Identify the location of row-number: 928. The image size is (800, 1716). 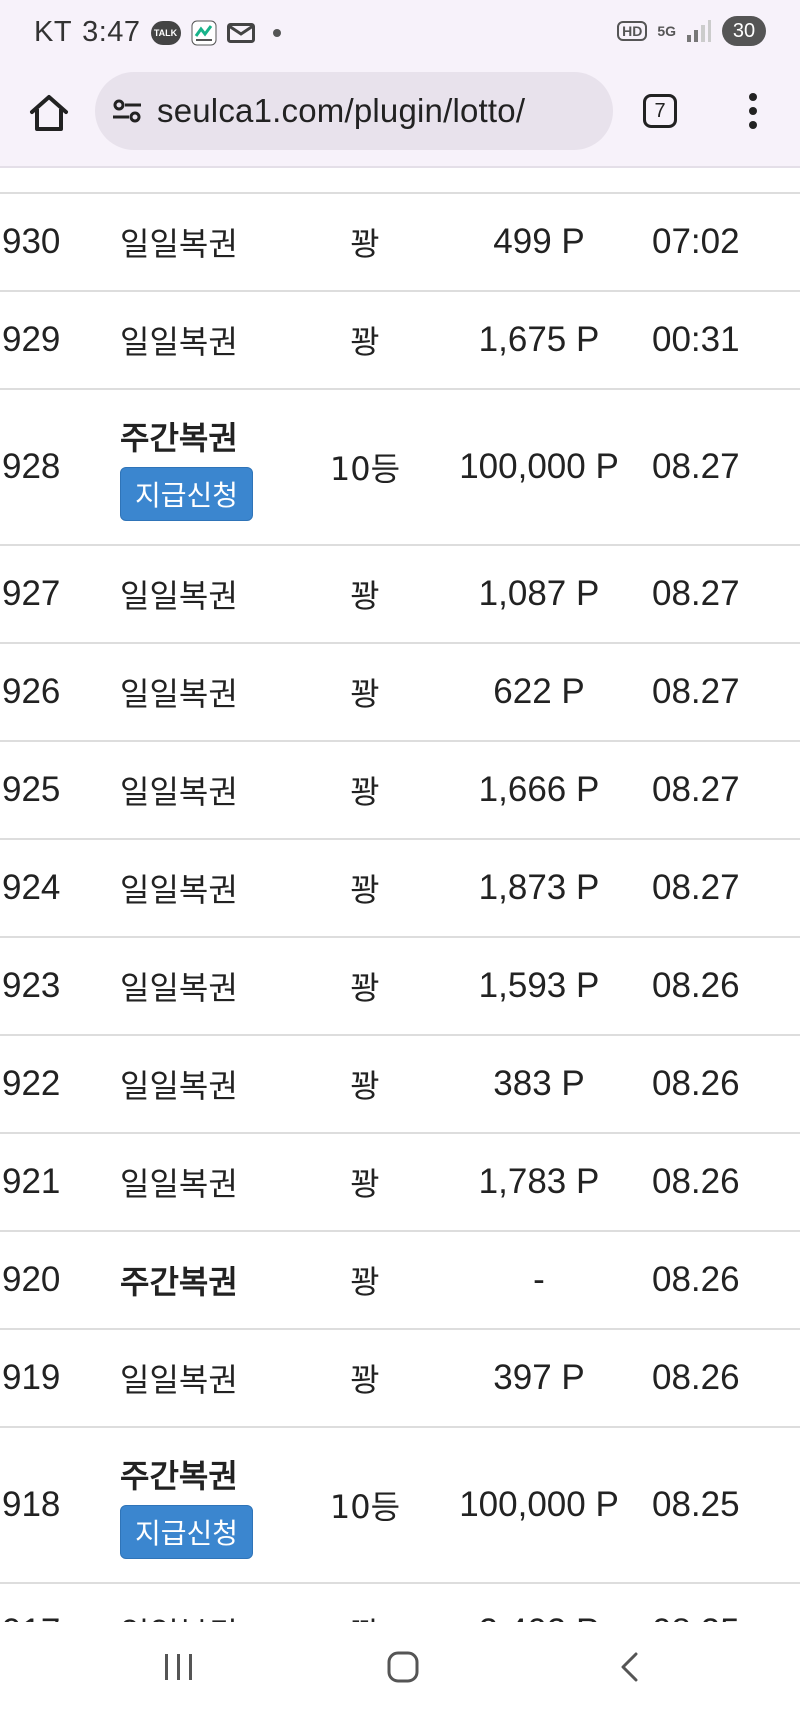
(31, 466).